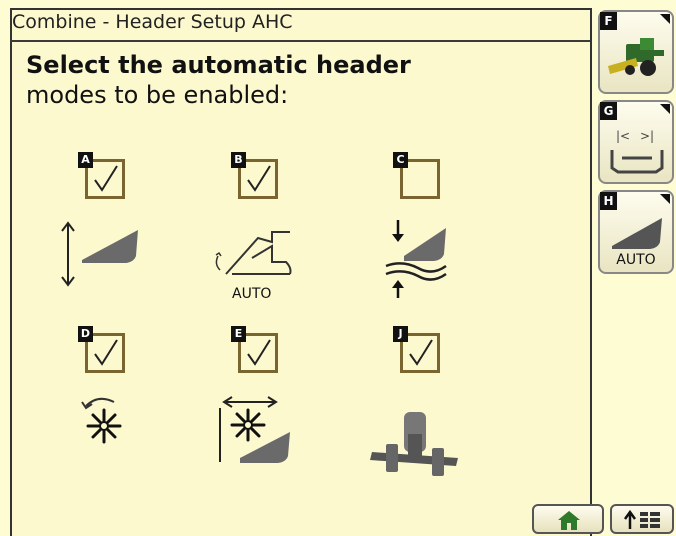 The image size is (676, 536). I want to click on home-button, so click(568, 519).